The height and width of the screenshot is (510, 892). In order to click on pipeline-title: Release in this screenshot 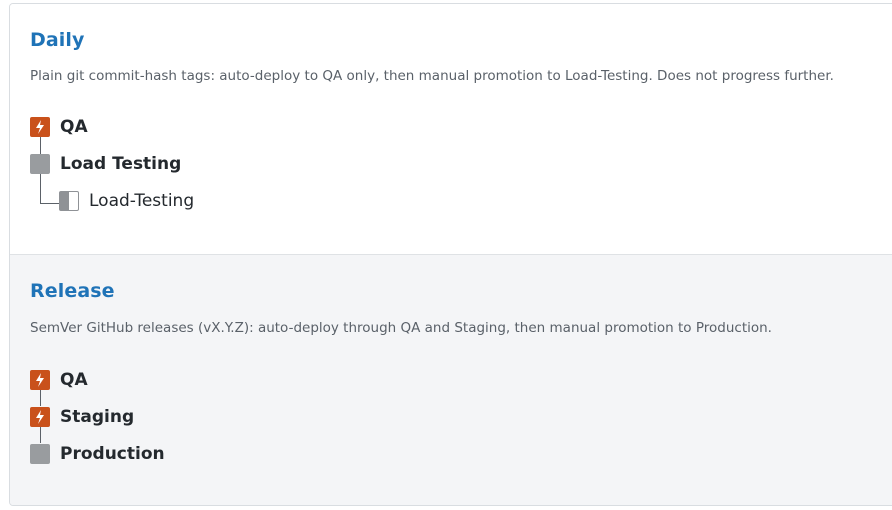, I will do `click(72, 291)`.